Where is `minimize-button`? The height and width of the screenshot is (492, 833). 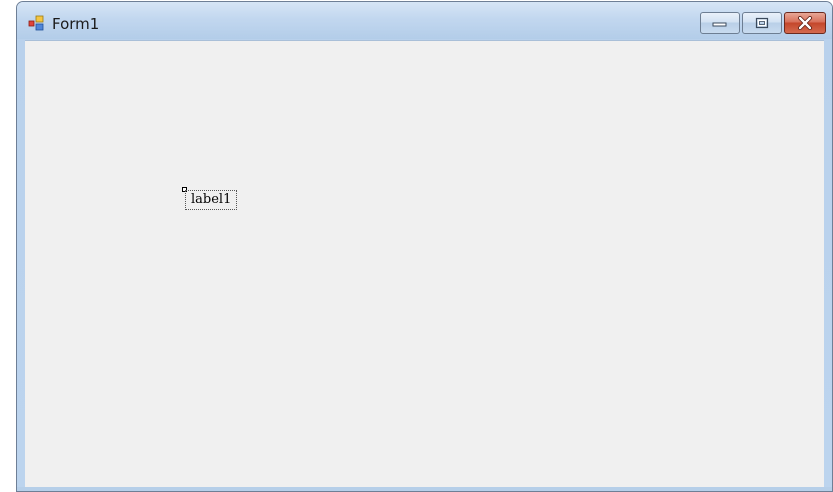
minimize-button is located at coordinates (720, 23).